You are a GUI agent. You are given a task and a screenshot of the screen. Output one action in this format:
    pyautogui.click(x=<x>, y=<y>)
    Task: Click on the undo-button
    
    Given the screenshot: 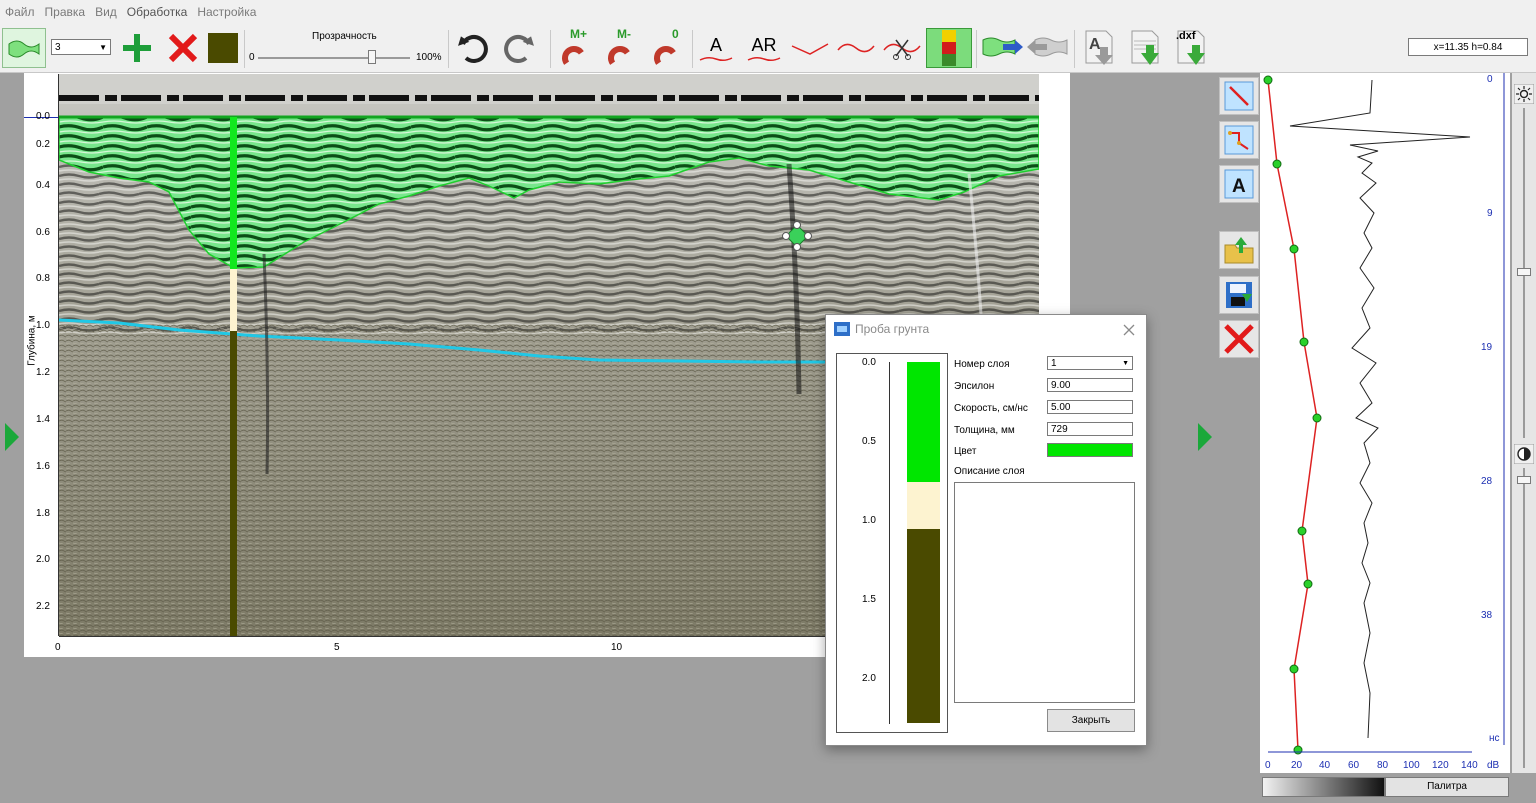 What is the action you would take?
    pyautogui.click(x=472, y=48)
    